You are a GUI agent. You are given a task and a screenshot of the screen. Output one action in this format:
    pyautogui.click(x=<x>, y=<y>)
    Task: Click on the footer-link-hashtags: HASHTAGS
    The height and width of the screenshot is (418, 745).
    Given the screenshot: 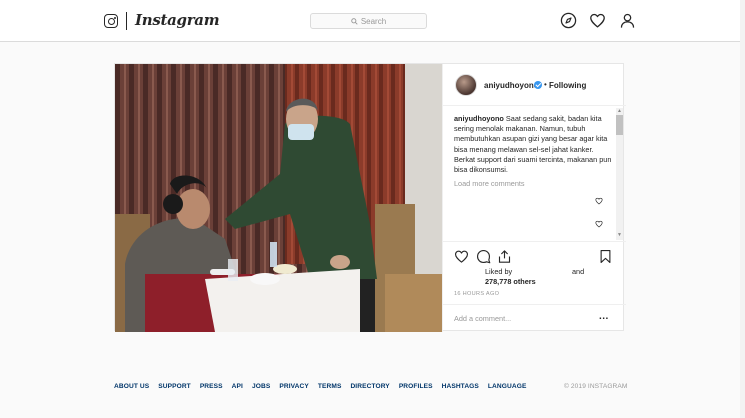 What is the action you would take?
    pyautogui.click(x=460, y=386)
    